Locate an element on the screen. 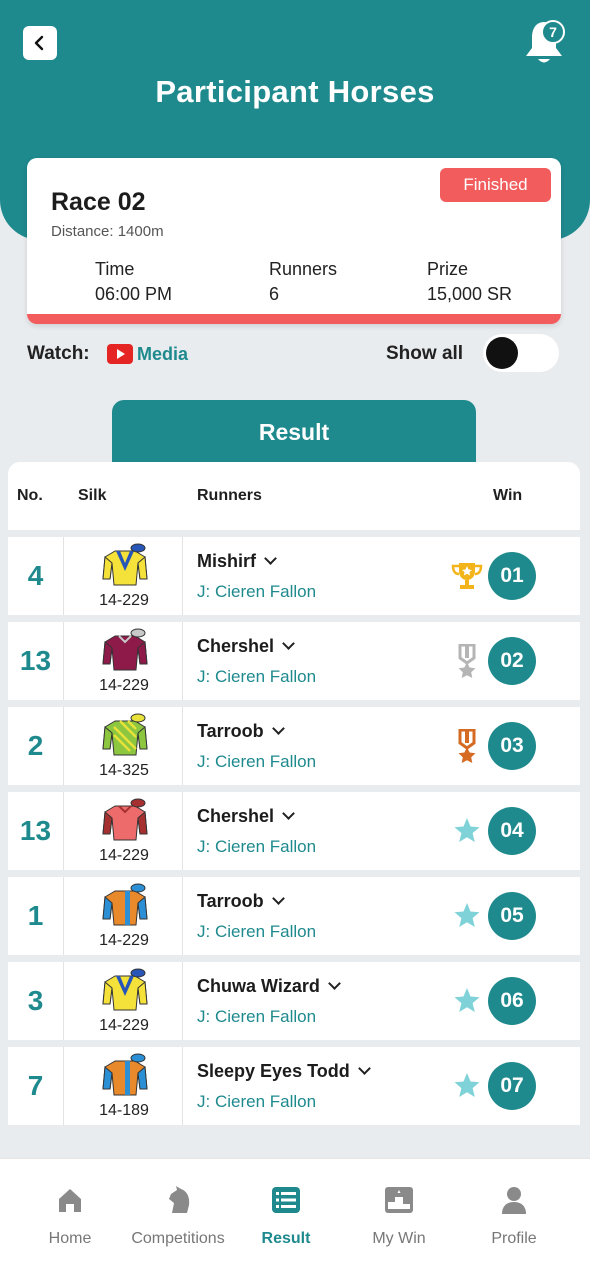 This screenshot has height=1280, width=590. bronze-medal-icon is located at coordinates (467, 746).